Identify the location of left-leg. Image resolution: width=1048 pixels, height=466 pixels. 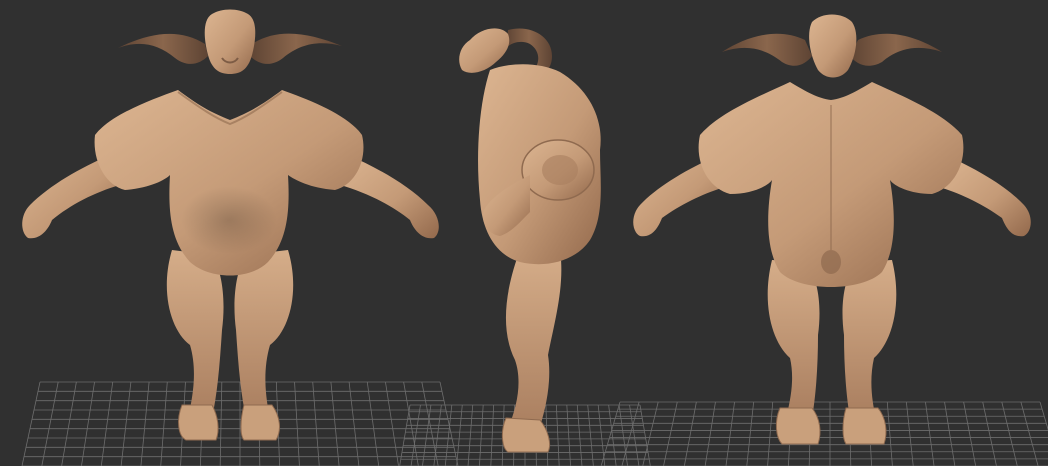
(195, 334).